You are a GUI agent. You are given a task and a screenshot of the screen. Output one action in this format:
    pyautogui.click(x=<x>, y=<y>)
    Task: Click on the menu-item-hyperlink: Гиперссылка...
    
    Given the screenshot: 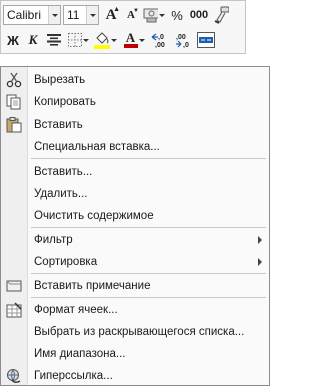 What is the action you would take?
    pyautogui.click(x=135, y=375)
    